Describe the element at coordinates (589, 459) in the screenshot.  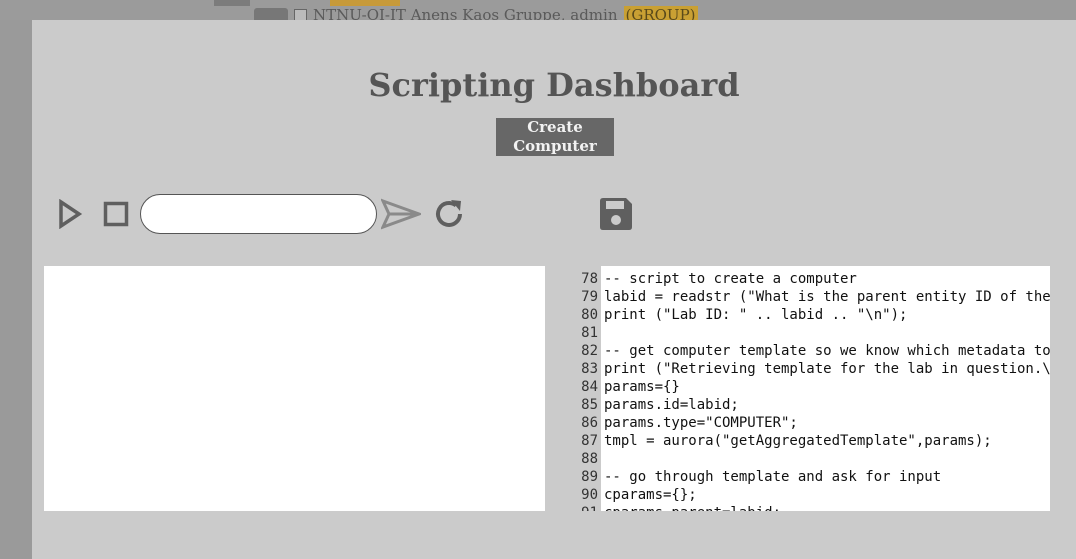
I see `line-number: 88` at that location.